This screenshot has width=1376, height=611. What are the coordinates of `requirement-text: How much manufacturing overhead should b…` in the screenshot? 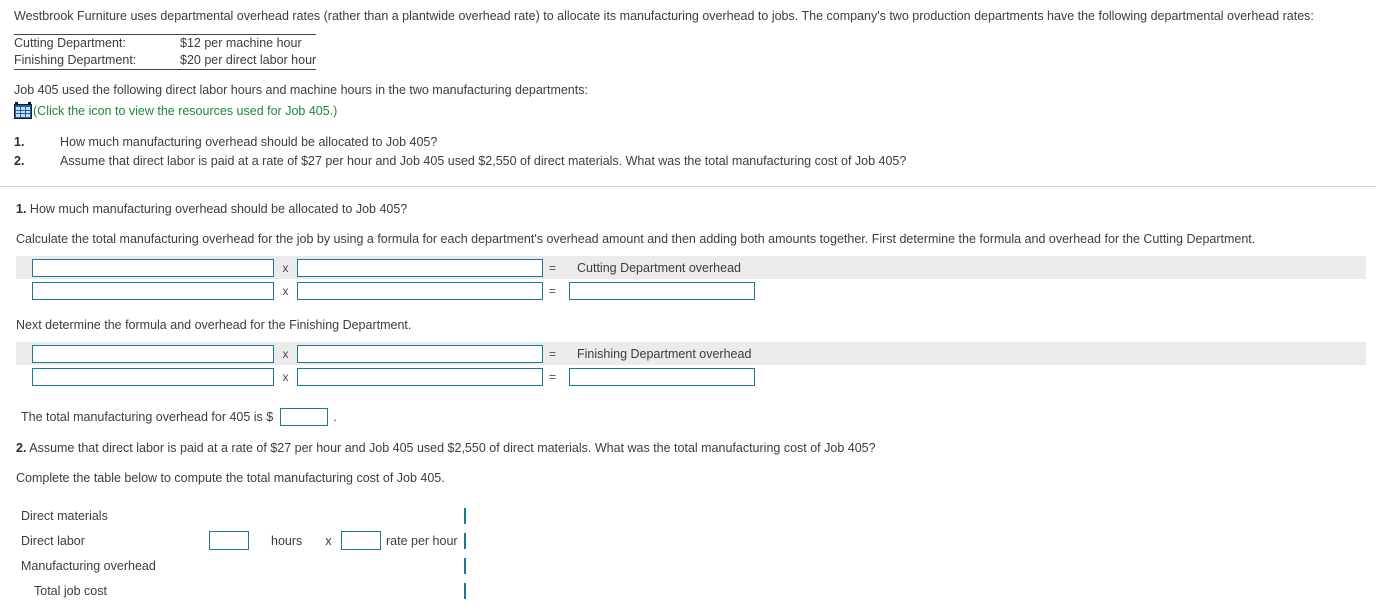 It's located at (249, 142).